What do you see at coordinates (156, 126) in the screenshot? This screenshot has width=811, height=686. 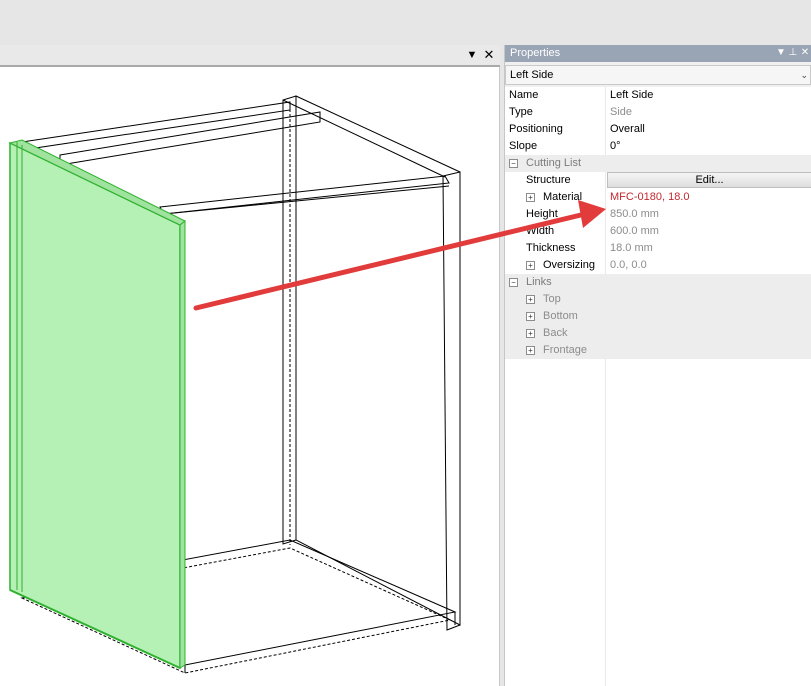 I see `cabinet-back-top-rail` at bounding box center [156, 126].